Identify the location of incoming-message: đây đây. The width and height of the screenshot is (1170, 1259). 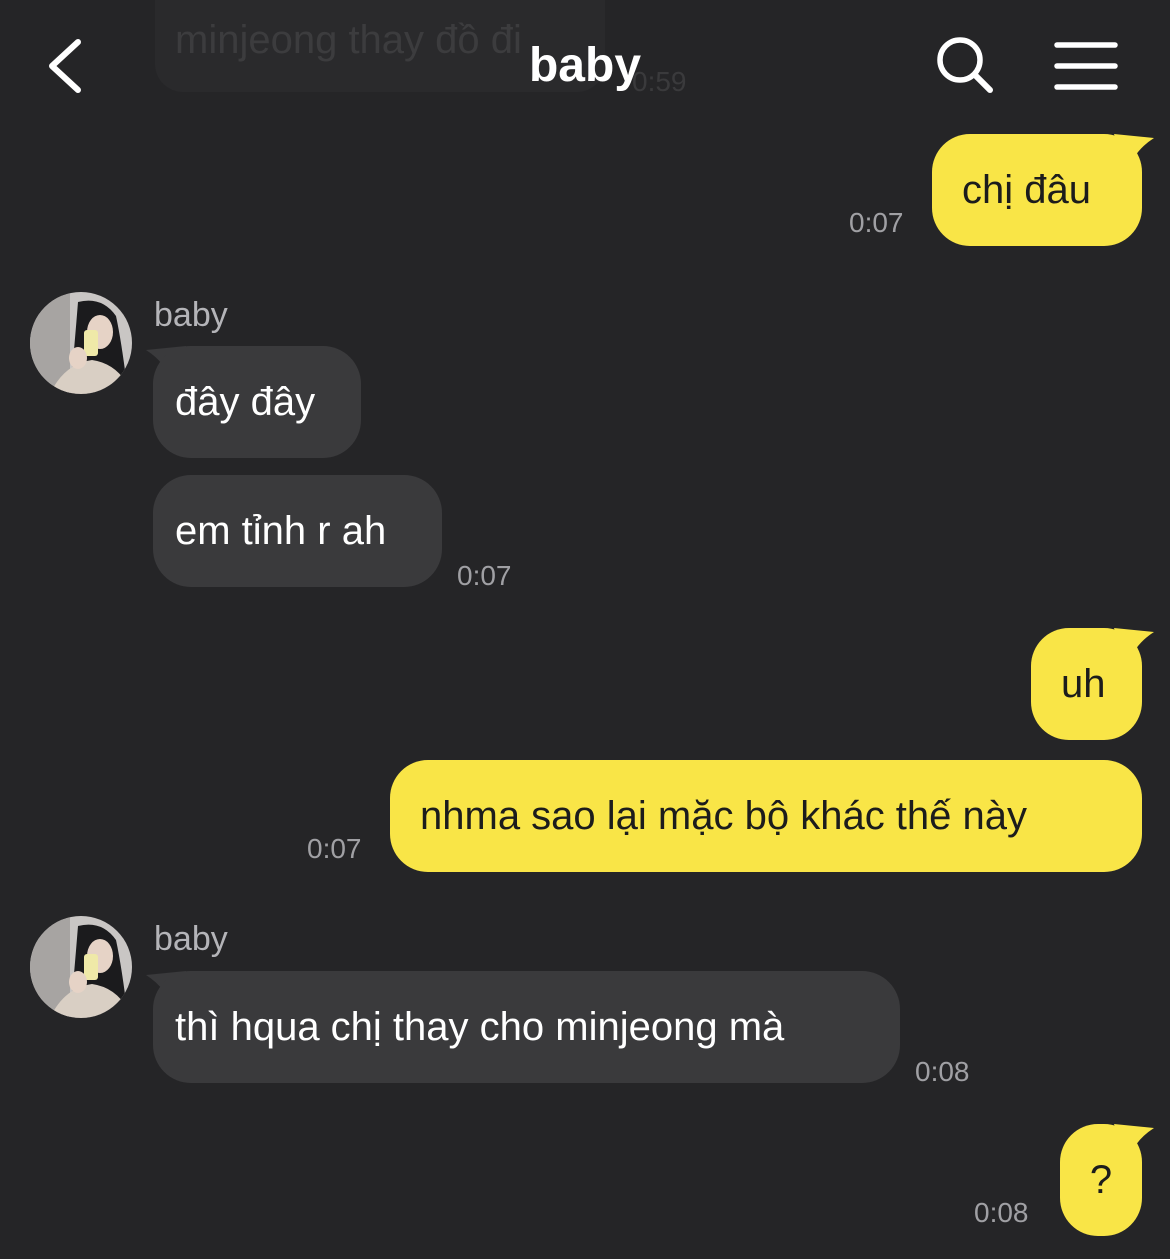
(257, 402).